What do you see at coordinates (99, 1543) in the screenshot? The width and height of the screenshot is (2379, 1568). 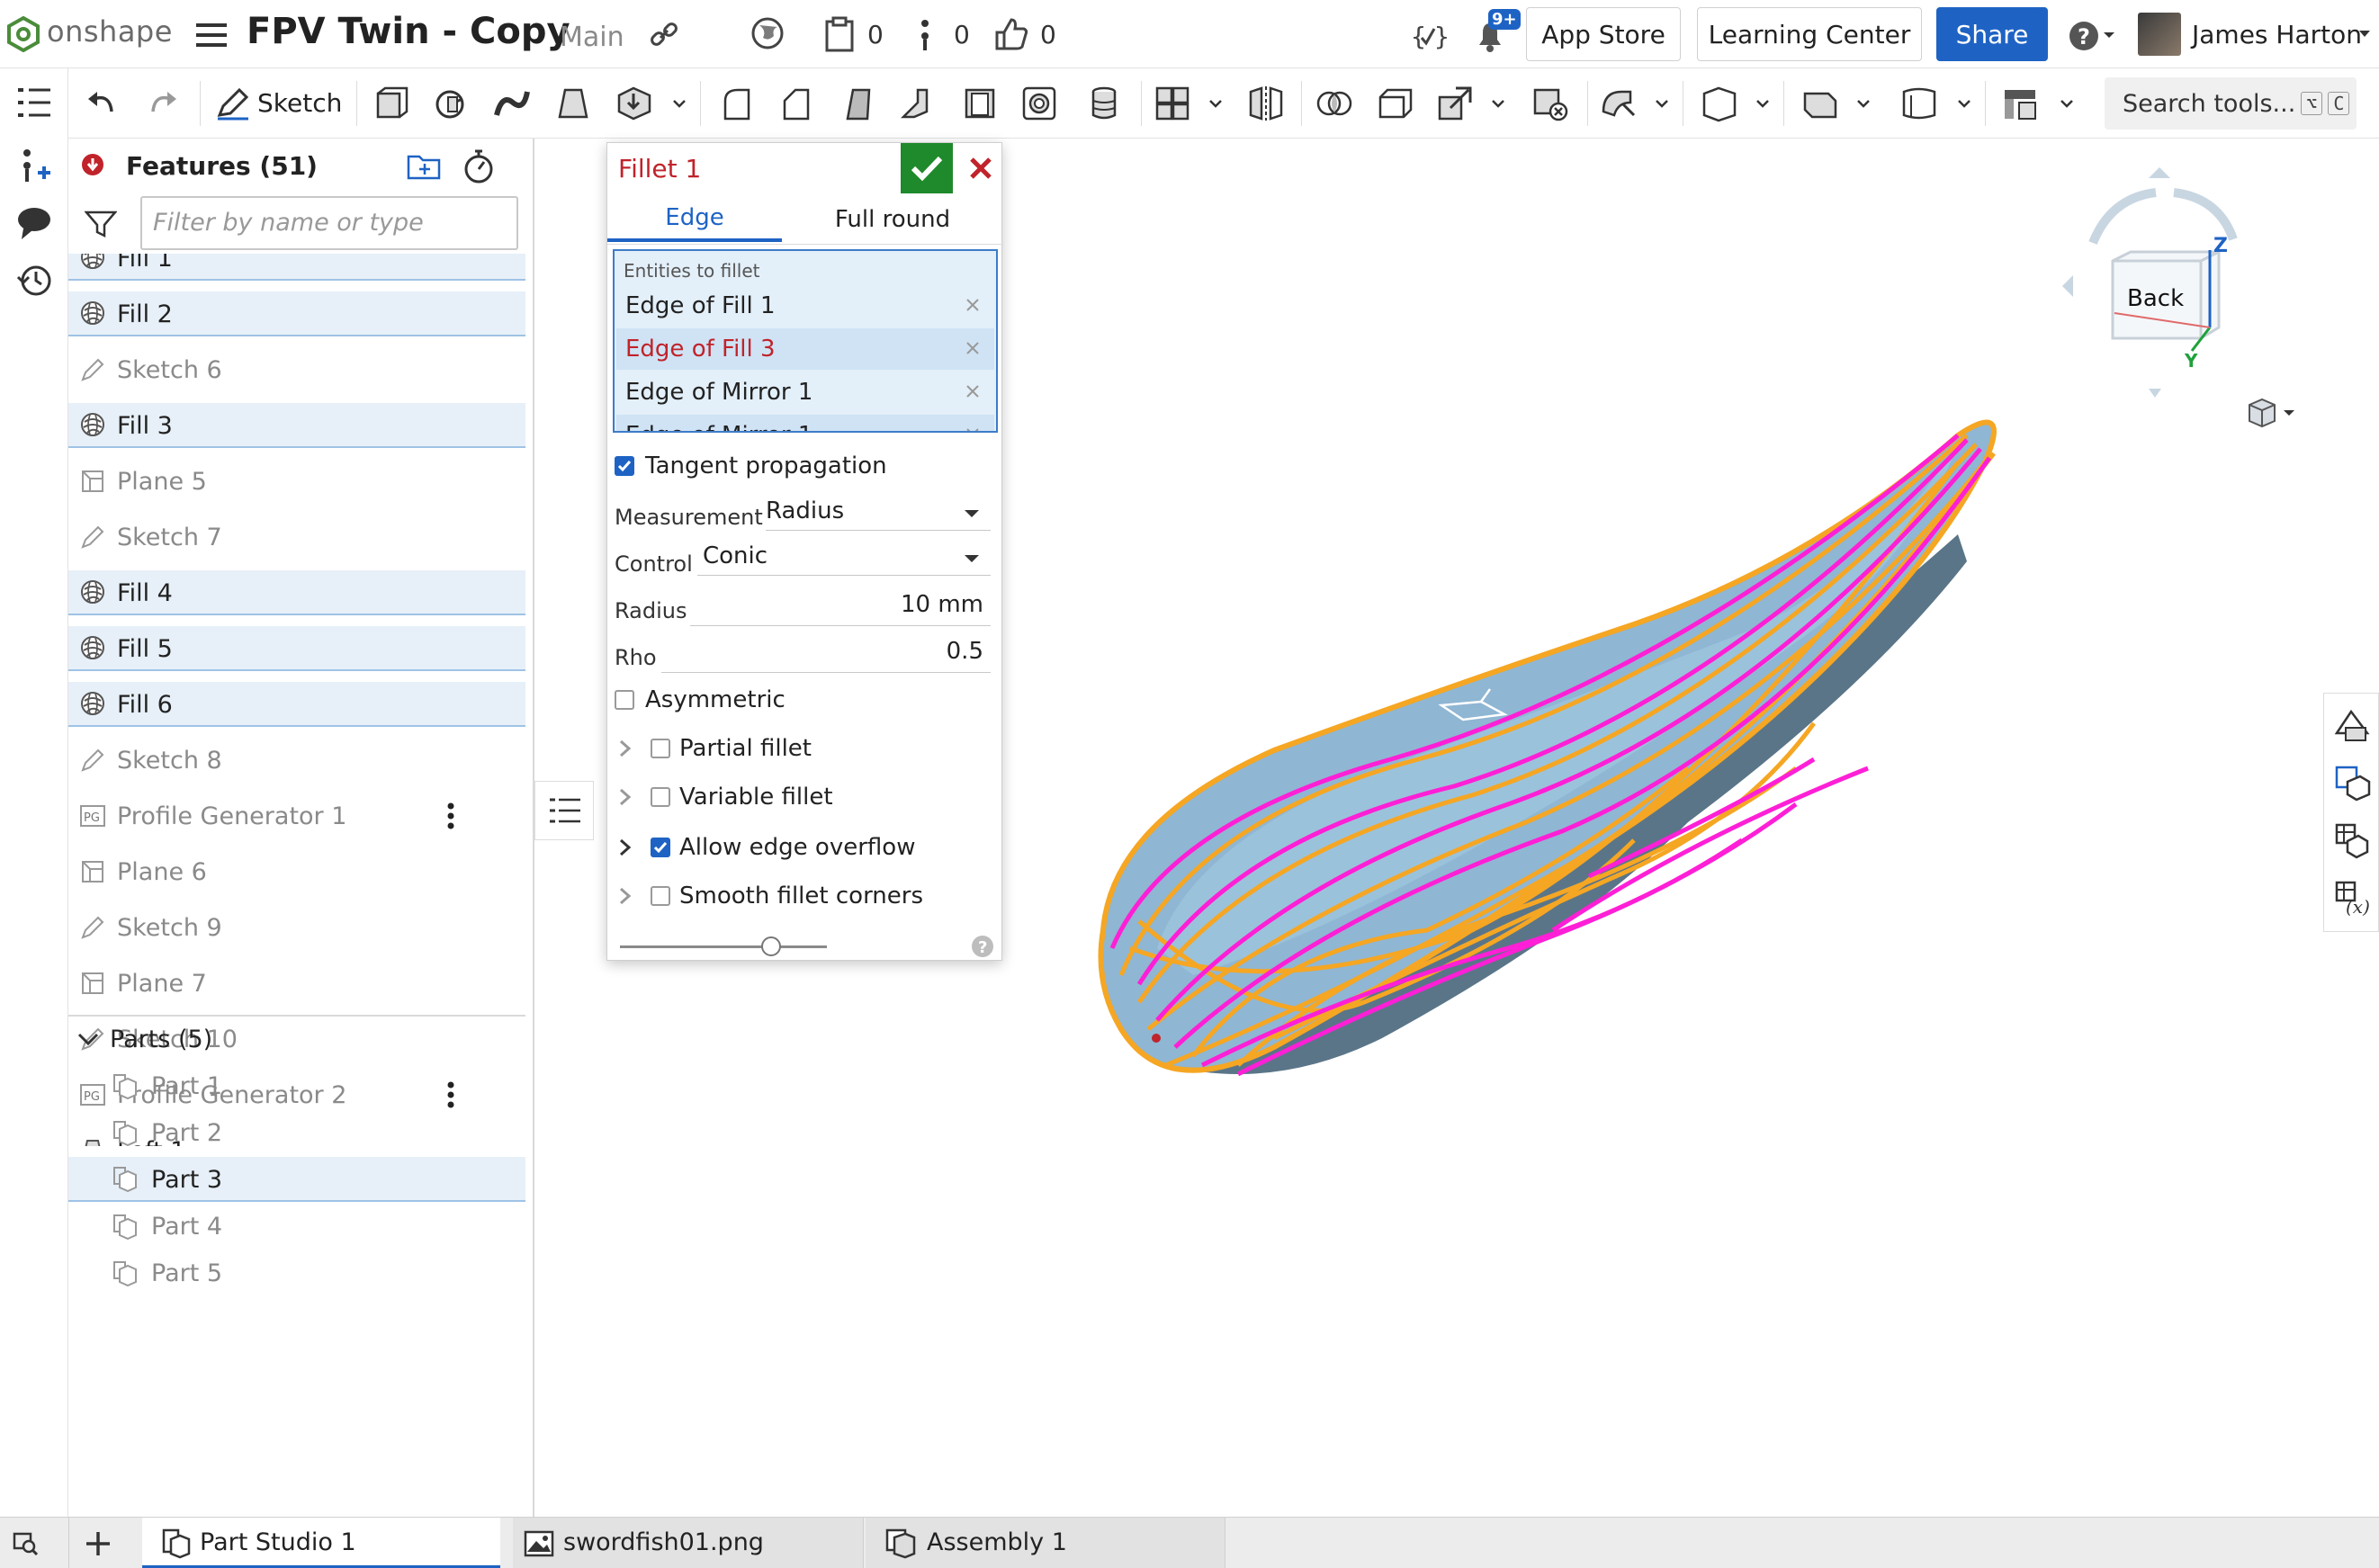 I see `add-tab-icon` at bounding box center [99, 1543].